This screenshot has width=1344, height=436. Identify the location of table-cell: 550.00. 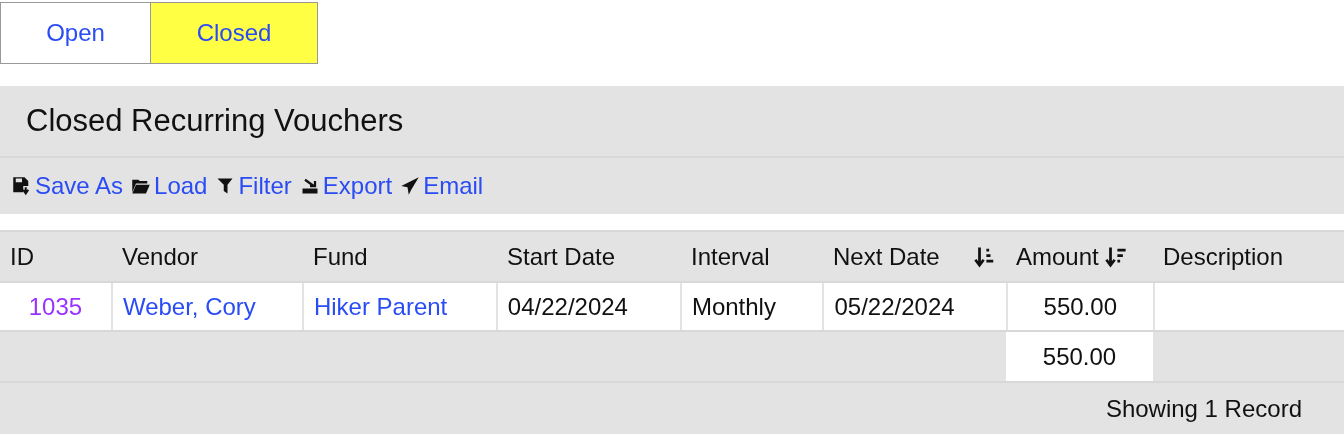
(1080, 306).